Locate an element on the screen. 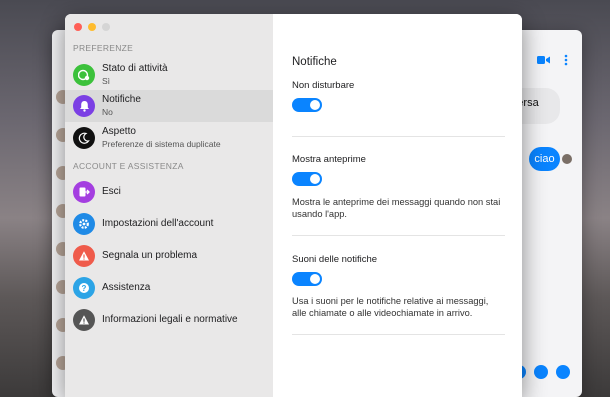 The width and height of the screenshot is (610, 397). sidebar-item-help: ? Assistenza is located at coordinates (169, 288).